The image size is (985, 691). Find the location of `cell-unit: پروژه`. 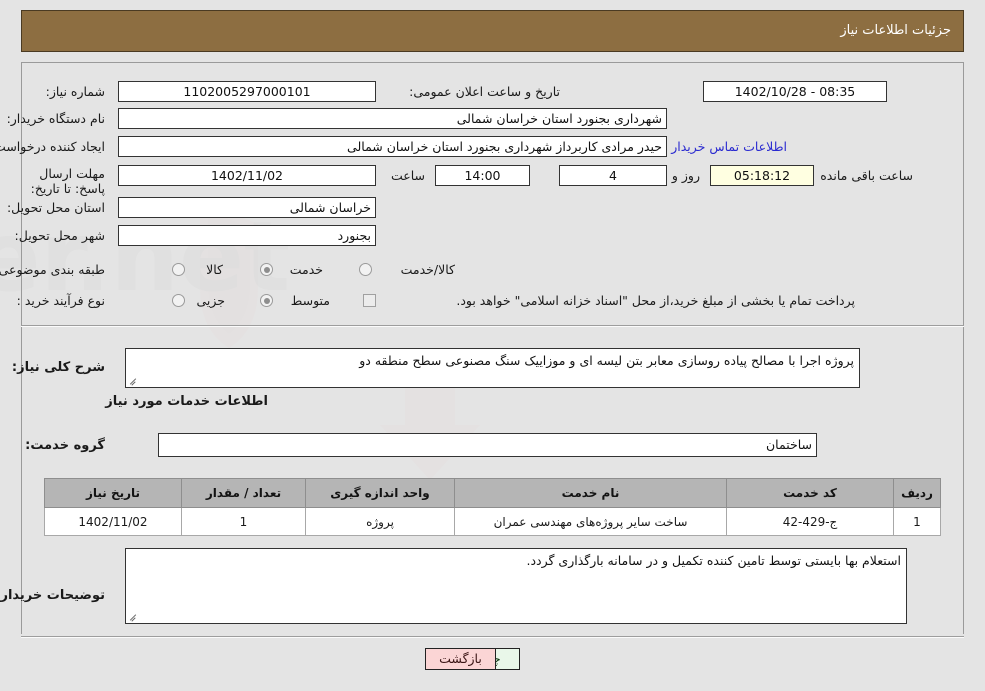

cell-unit: پروژه is located at coordinates (380, 521).